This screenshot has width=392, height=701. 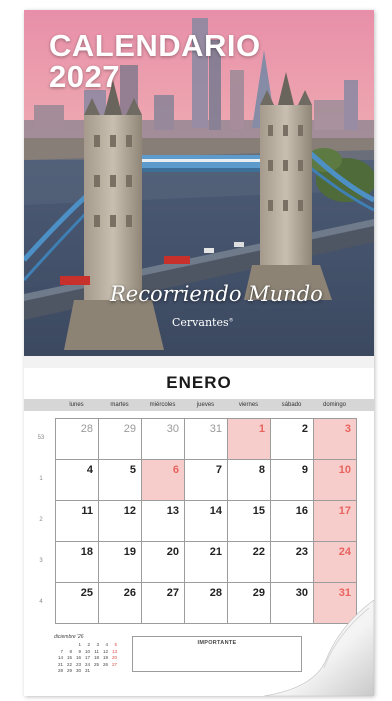 What do you see at coordinates (318, 647) in the screenshot?
I see `page-curl` at bounding box center [318, 647].